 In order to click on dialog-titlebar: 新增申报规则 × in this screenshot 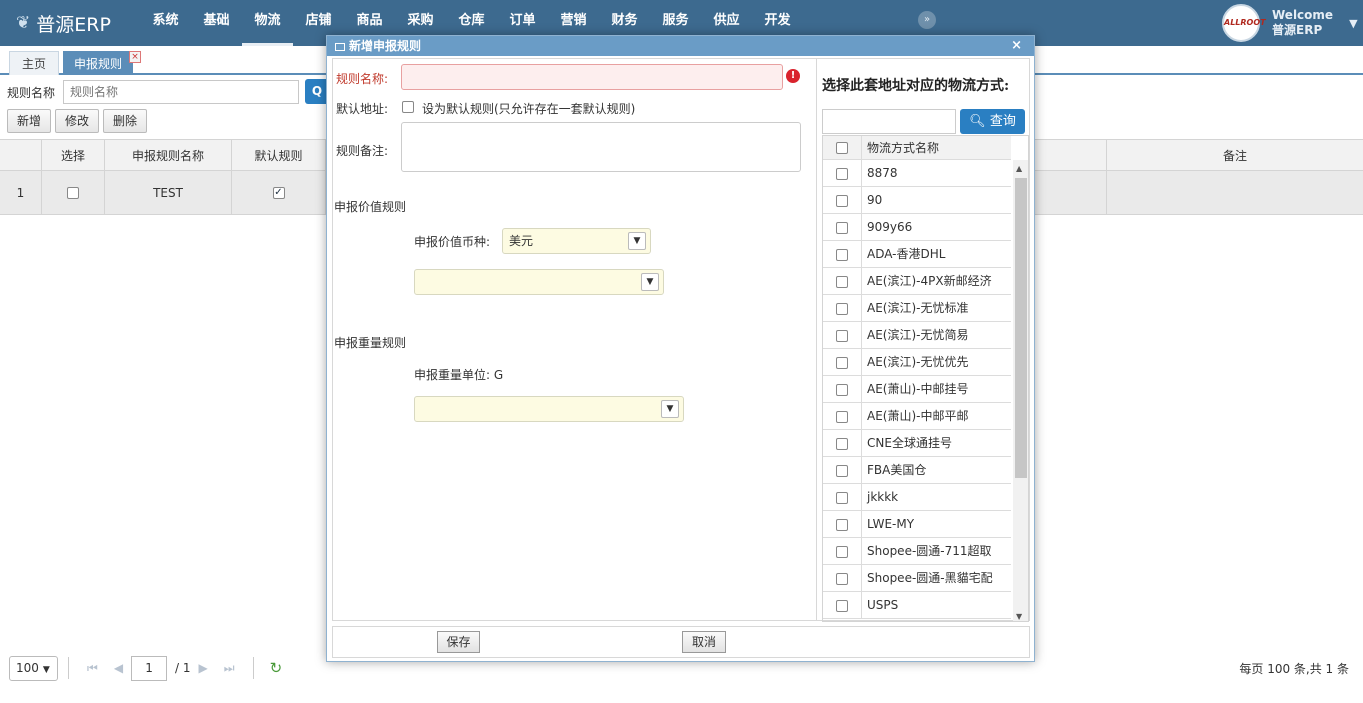, I will do `click(680, 46)`.